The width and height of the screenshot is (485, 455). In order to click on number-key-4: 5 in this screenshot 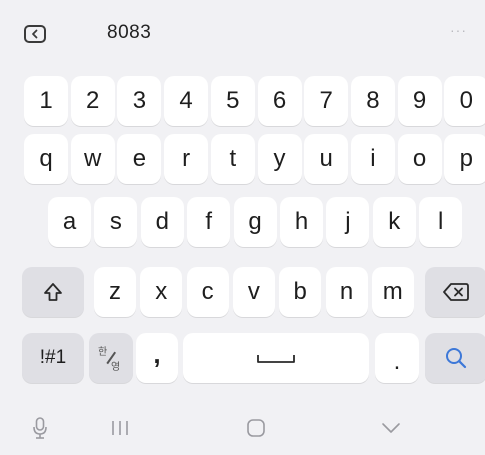, I will do `click(232, 101)`.